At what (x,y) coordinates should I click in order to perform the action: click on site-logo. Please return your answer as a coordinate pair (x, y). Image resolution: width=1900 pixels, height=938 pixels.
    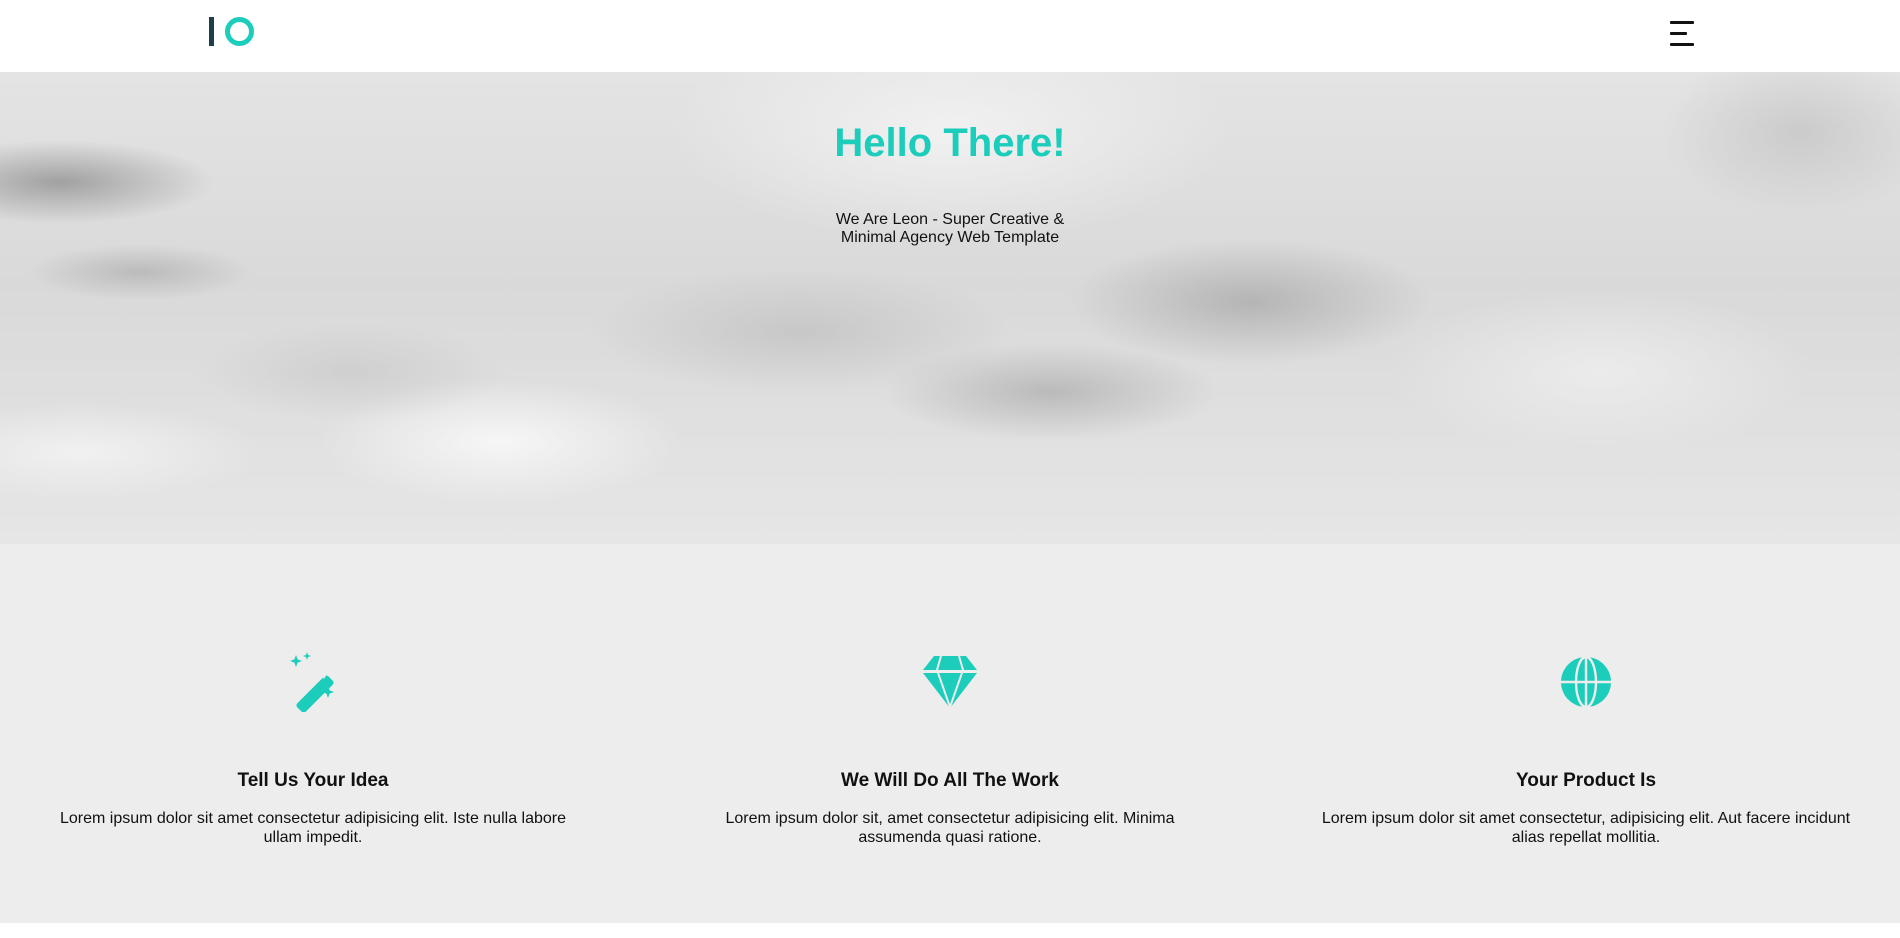
    Looking at the image, I should click on (231, 32).